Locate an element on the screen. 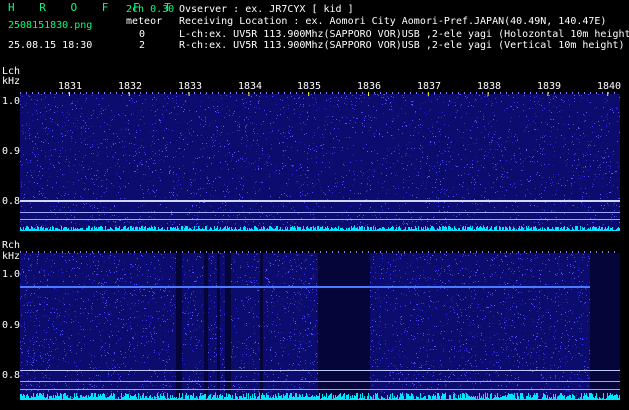  rch-carrier-line is located at coordinates (305, 287).